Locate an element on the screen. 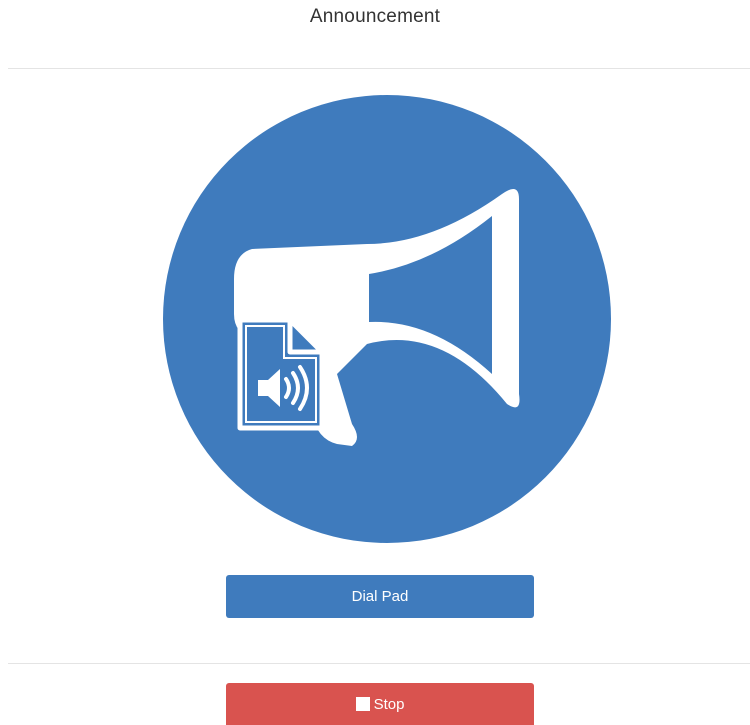 This screenshot has width=750, height=725. dial-pad-button-label: Dial Pad is located at coordinates (380, 596).